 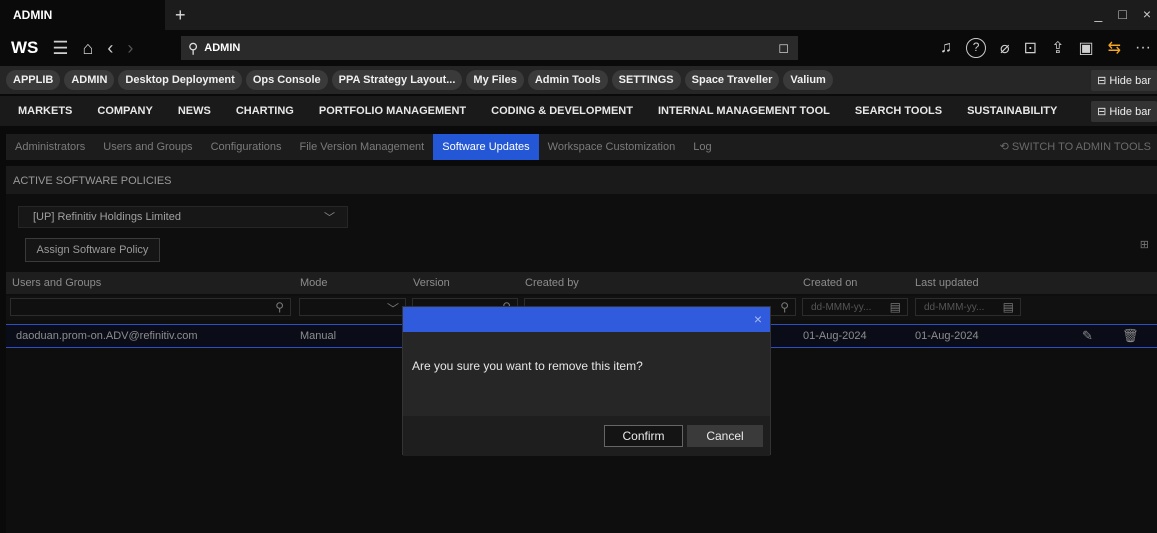 I want to click on bell-icon: ♫, so click(x=946, y=48).